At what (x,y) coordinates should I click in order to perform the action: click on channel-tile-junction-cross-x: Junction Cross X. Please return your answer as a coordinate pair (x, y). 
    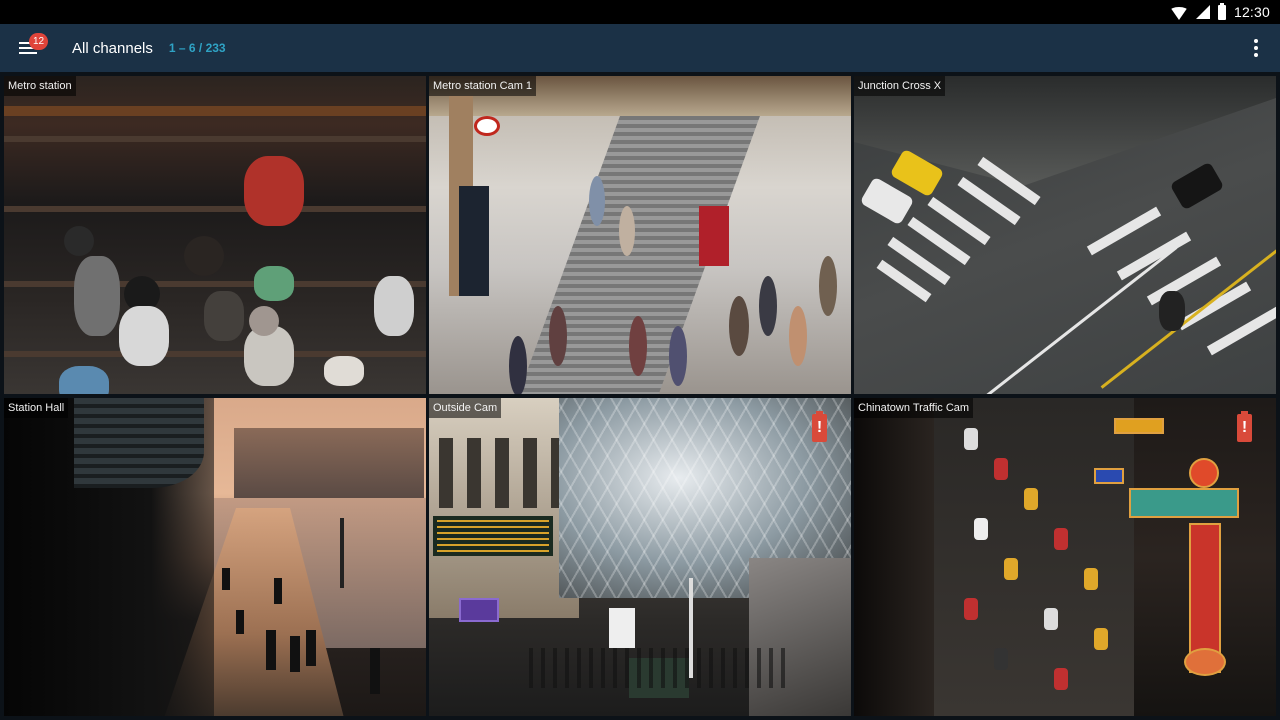
    Looking at the image, I should click on (1065, 235).